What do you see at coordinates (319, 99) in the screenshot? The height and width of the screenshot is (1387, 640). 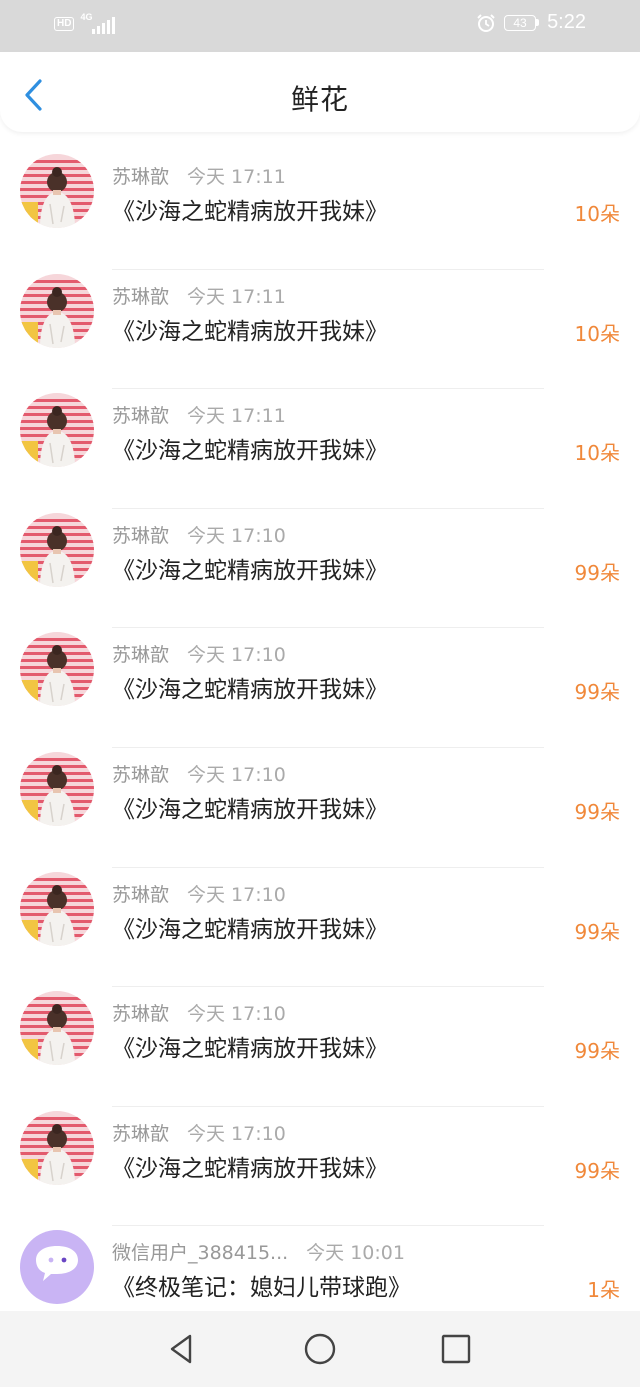 I see `page-title: 鲜花` at bounding box center [319, 99].